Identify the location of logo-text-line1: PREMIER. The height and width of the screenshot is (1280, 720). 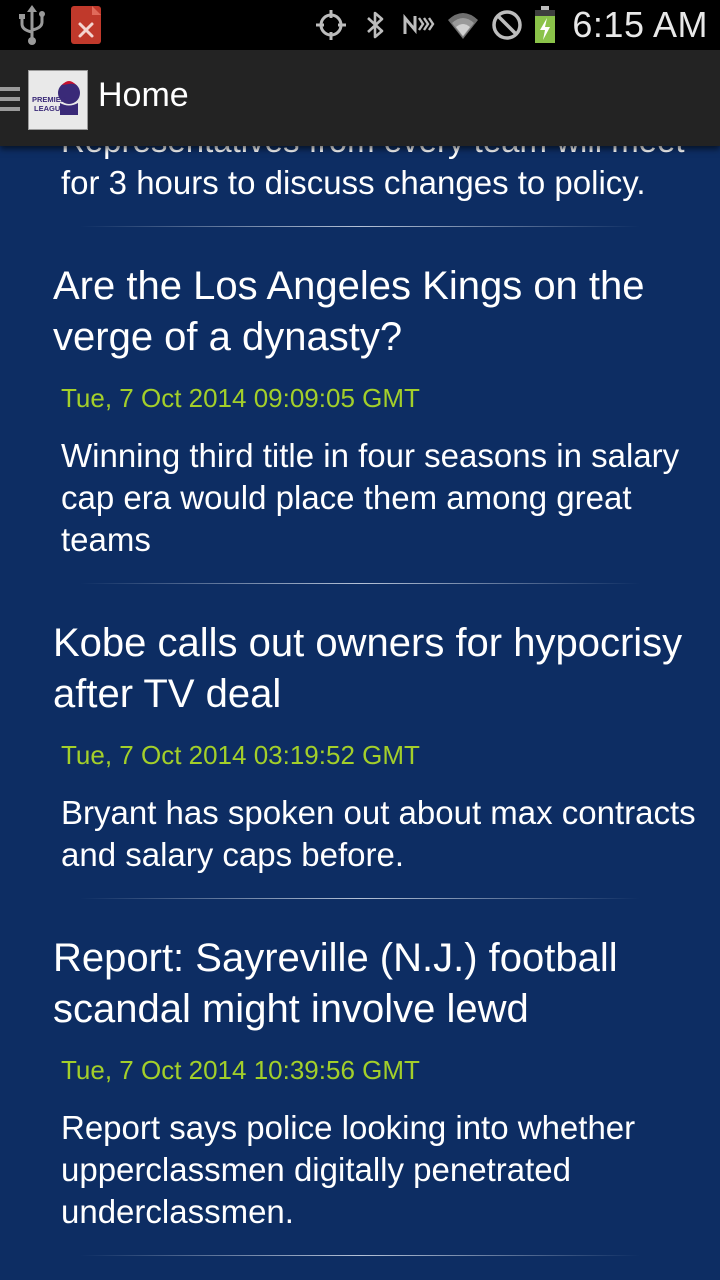
(49, 99).